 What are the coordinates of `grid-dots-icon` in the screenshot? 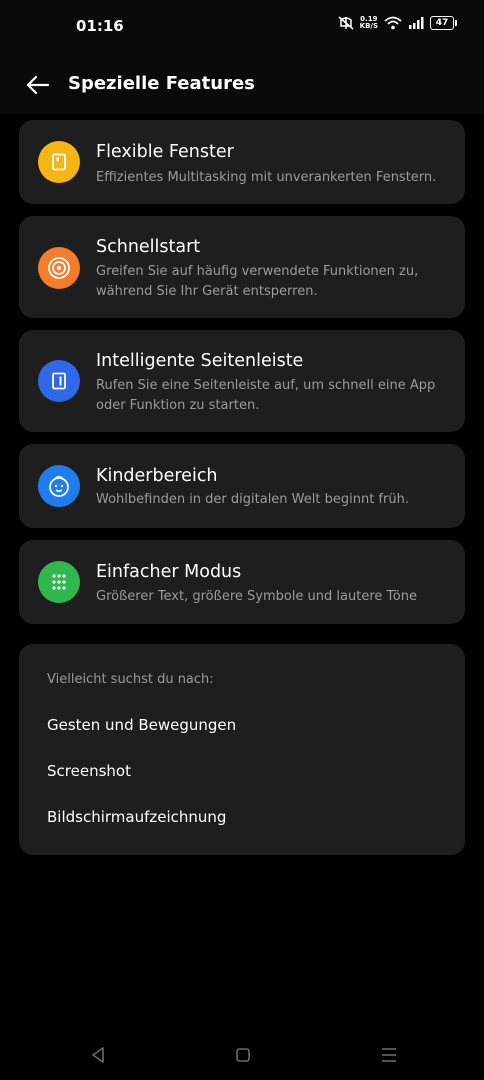 It's located at (59, 582).